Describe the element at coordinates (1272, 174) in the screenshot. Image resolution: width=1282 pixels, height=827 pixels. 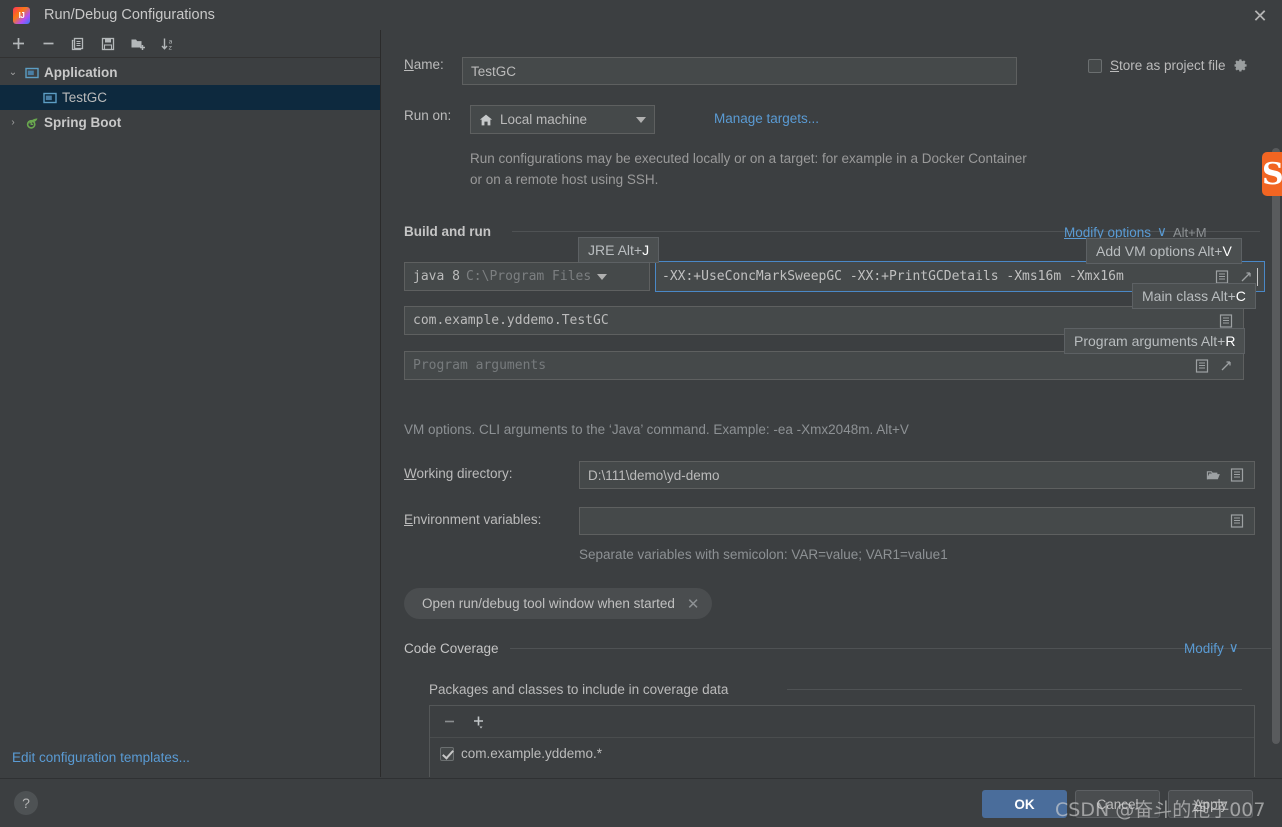
I see `sogou-input-badge-icon: S` at that location.